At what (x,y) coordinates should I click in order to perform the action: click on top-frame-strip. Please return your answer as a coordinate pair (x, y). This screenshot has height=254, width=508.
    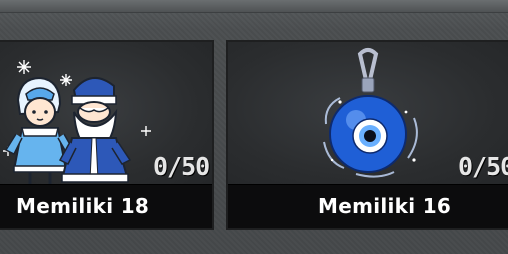
    Looking at the image, I should click on (254, 6).